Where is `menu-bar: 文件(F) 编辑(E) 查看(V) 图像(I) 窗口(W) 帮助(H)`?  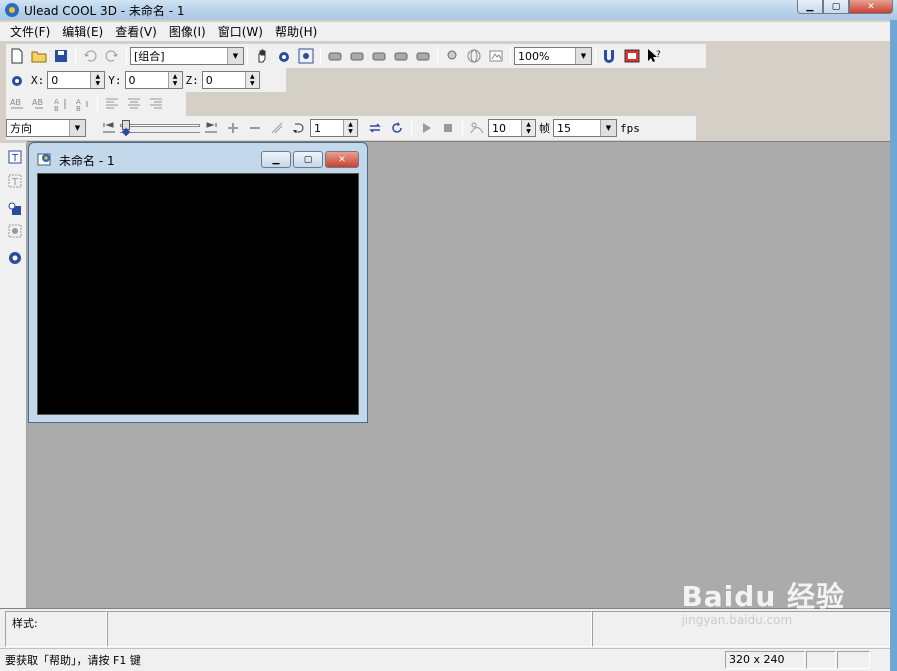
menu-bar: 文件(F) 编辑(E) 查看(V) 图像(I) 窗口(W) 帮助(H) is located at coordinates (448, 32).